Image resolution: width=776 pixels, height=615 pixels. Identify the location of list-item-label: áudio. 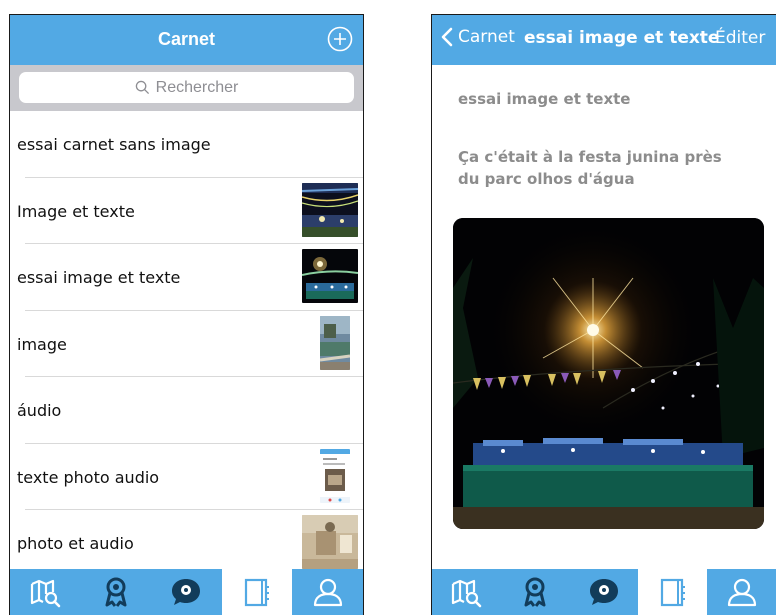
(39, 410).